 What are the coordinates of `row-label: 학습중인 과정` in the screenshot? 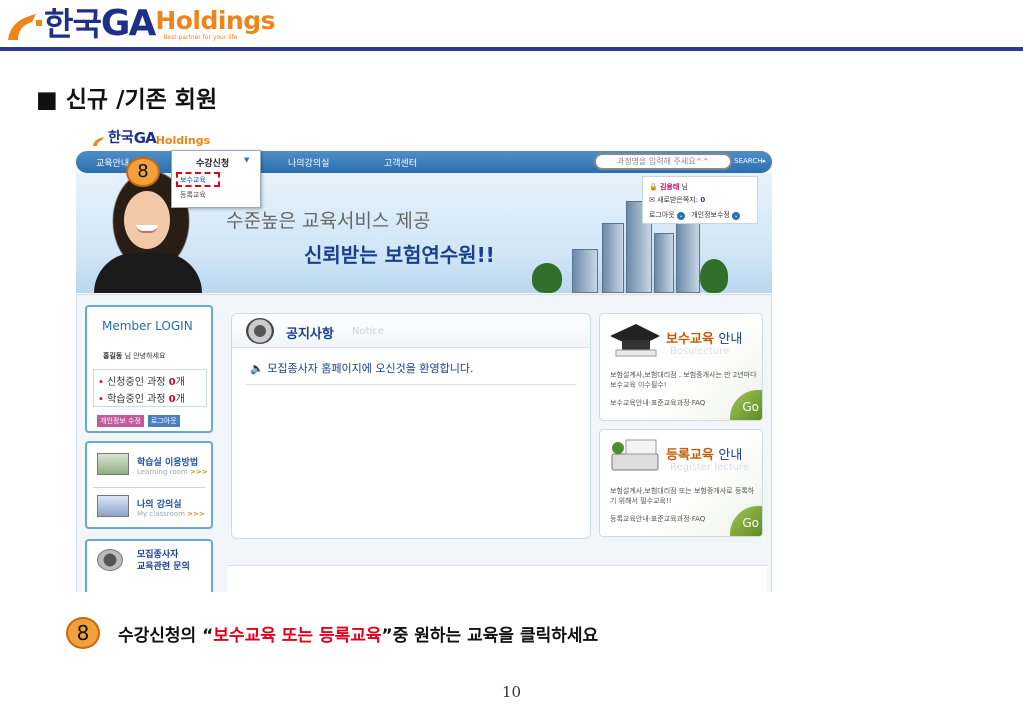 It's located at (136, 399).